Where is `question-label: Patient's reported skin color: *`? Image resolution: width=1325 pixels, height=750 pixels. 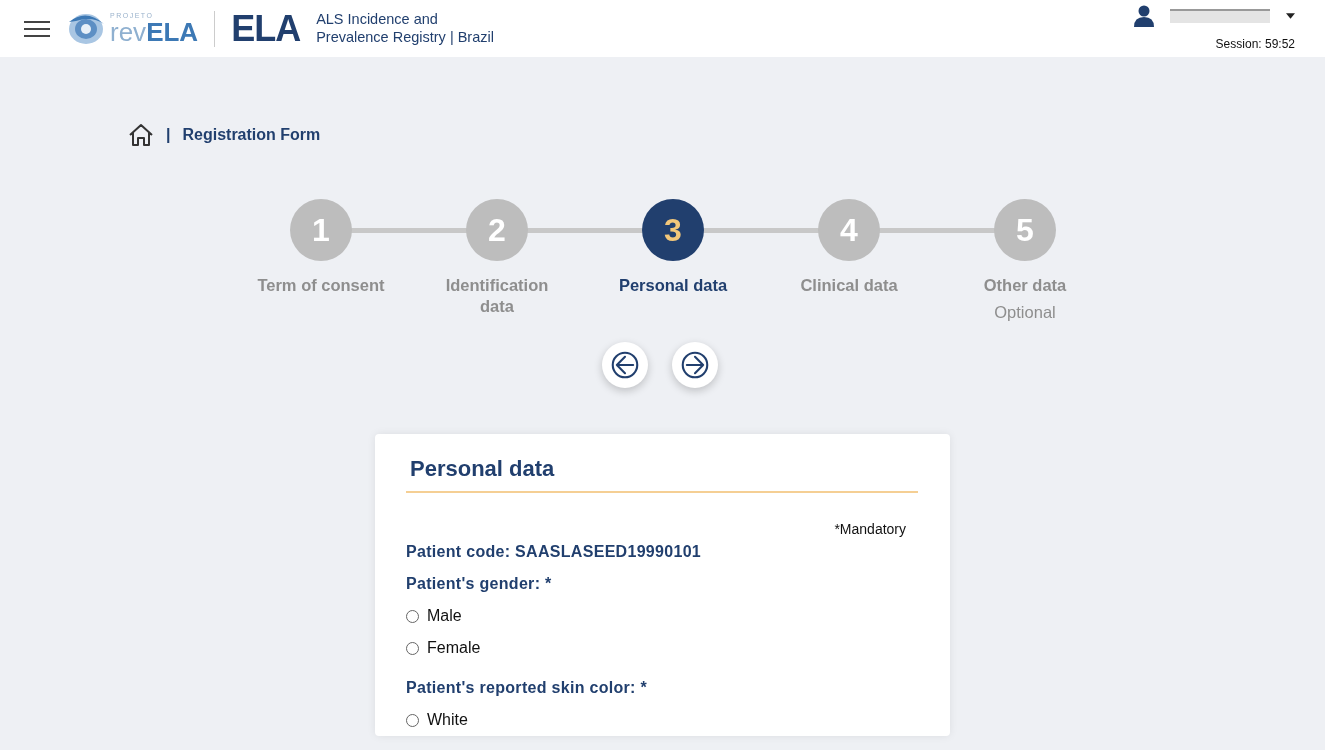 question-label: Patient's reported skin color: * is located at coordinates (527, 688).